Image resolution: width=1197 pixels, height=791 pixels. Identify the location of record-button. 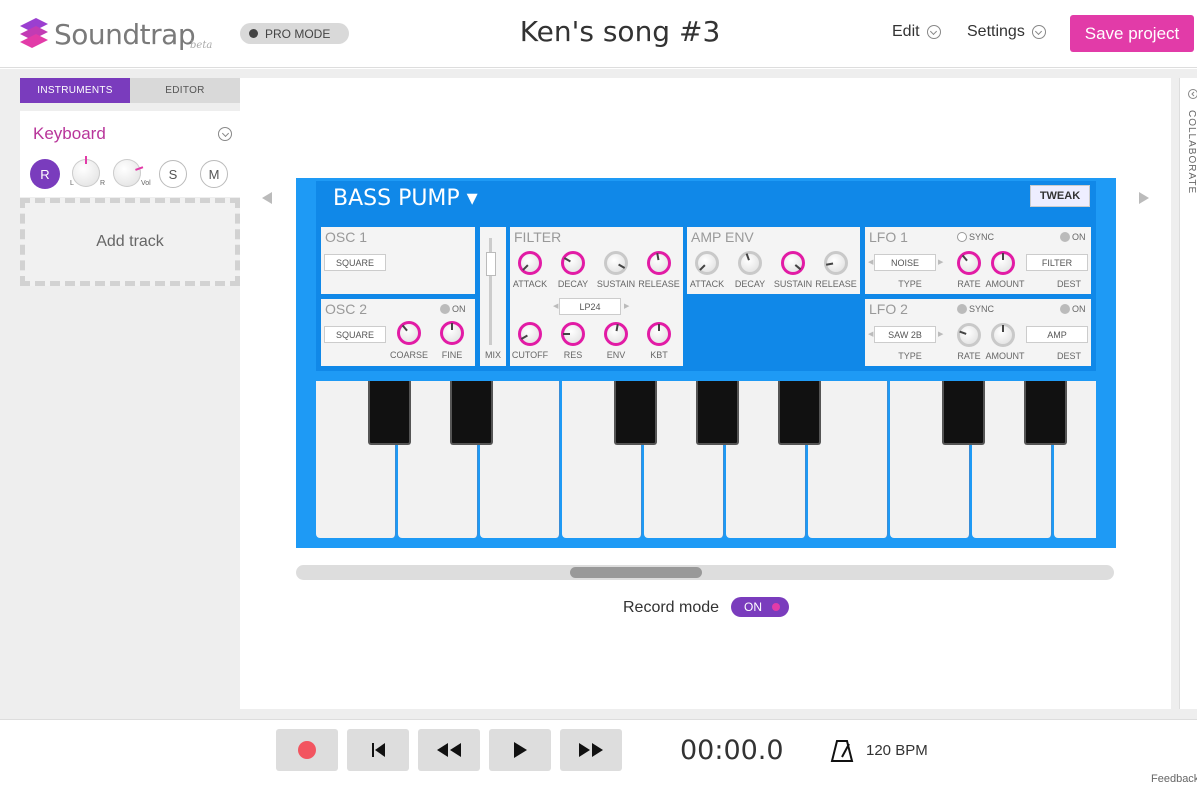
(307, 750).